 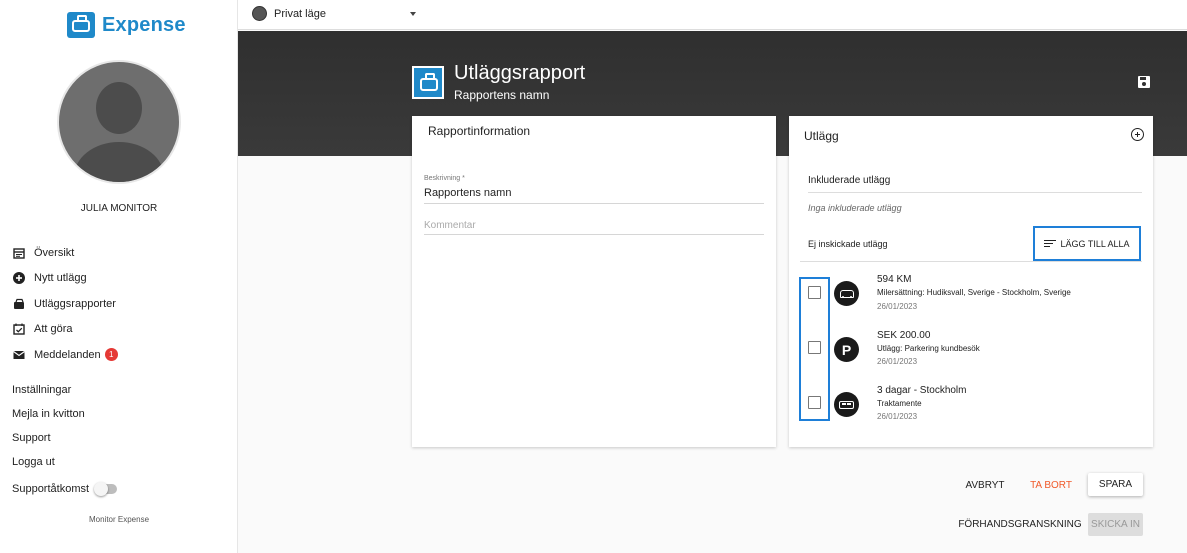 What do you see at coordinates (1050, 243) in the screenshot?
I see `playlist-add-check-icon` at bounding box center [1050, 243].